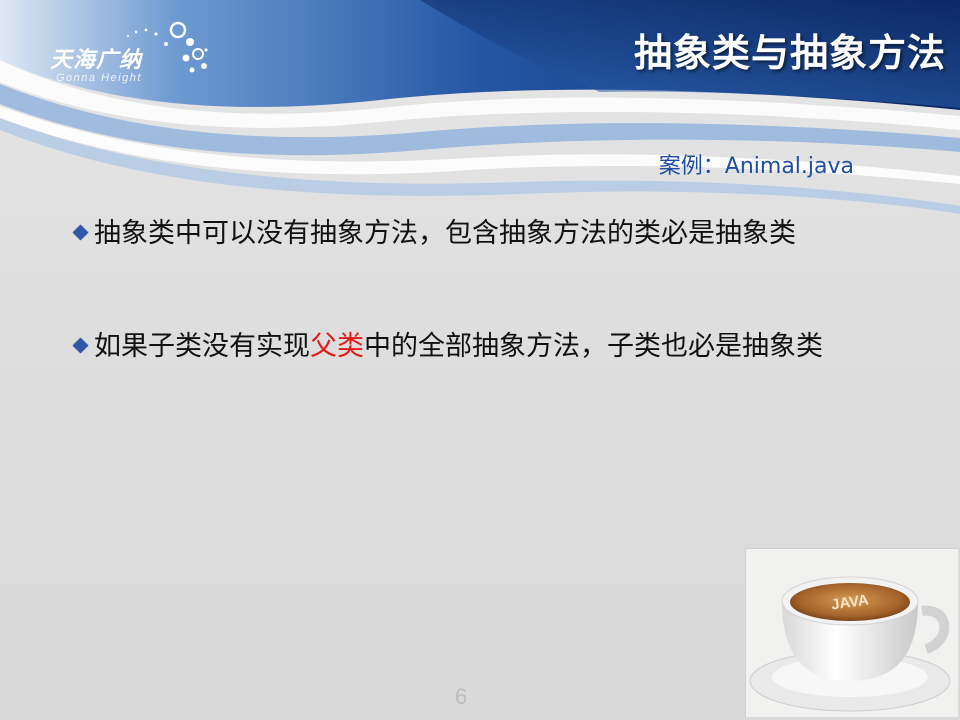 The height and width of the screenshot is (720, 960). What do you see at coordinates (789, 53) in the screenshot?
I see `slide-title: 抽象类与抽象方法` at bounding box center [789, 53].